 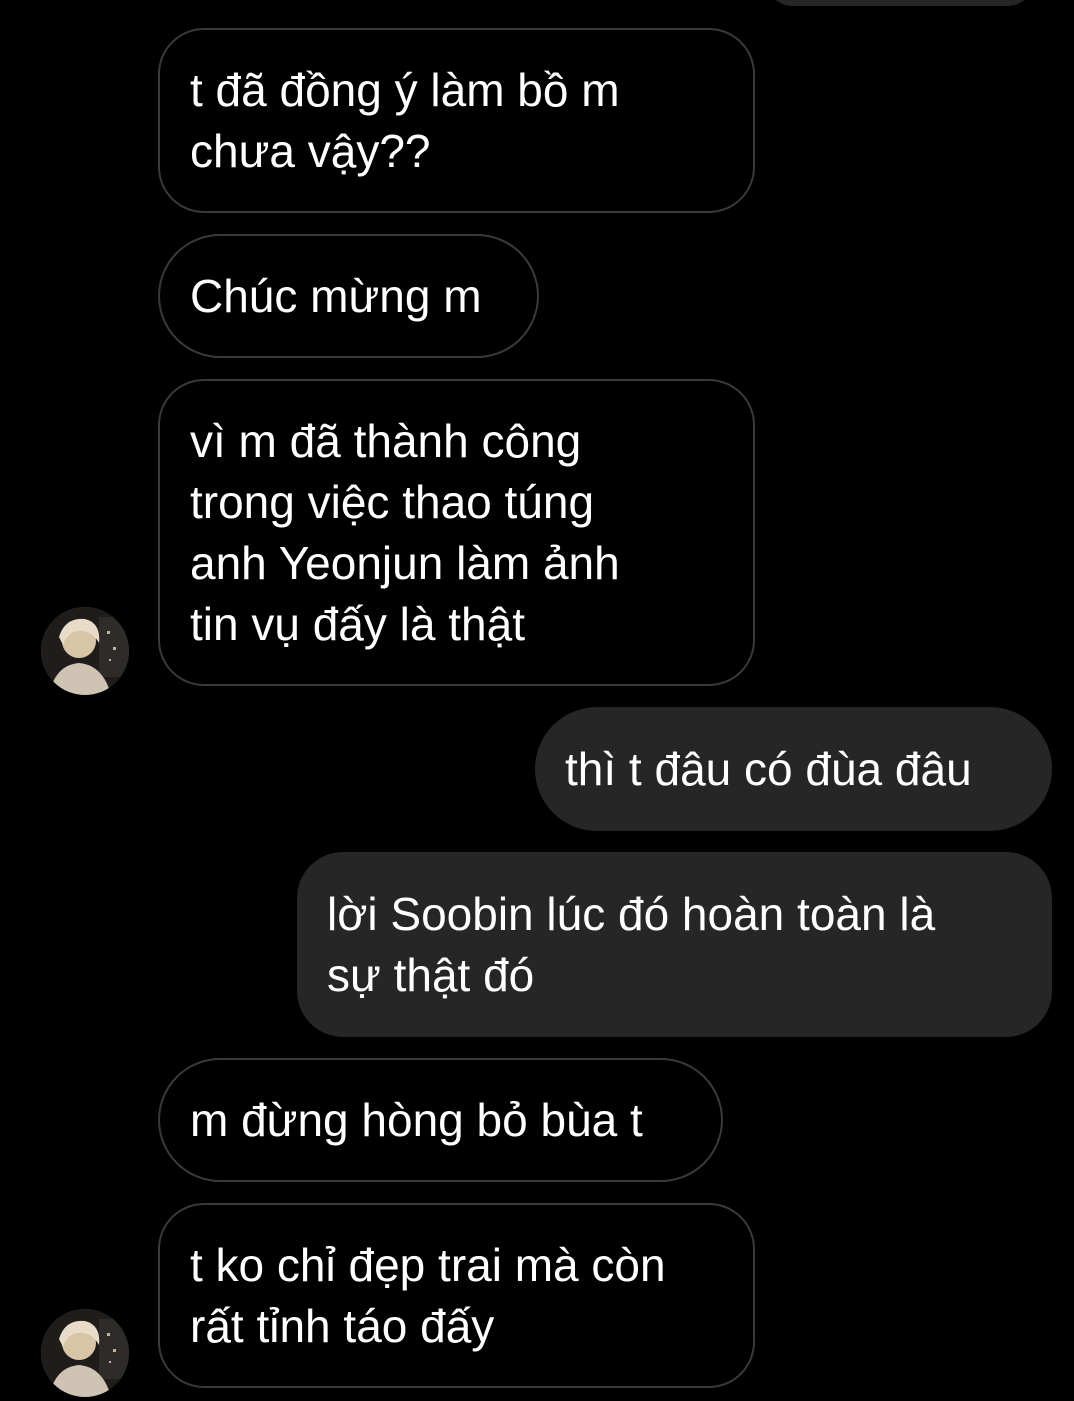 I want to click on received-message-bubble: m đừng hòng bỏ bùa t, so click(x=440, y=1120).